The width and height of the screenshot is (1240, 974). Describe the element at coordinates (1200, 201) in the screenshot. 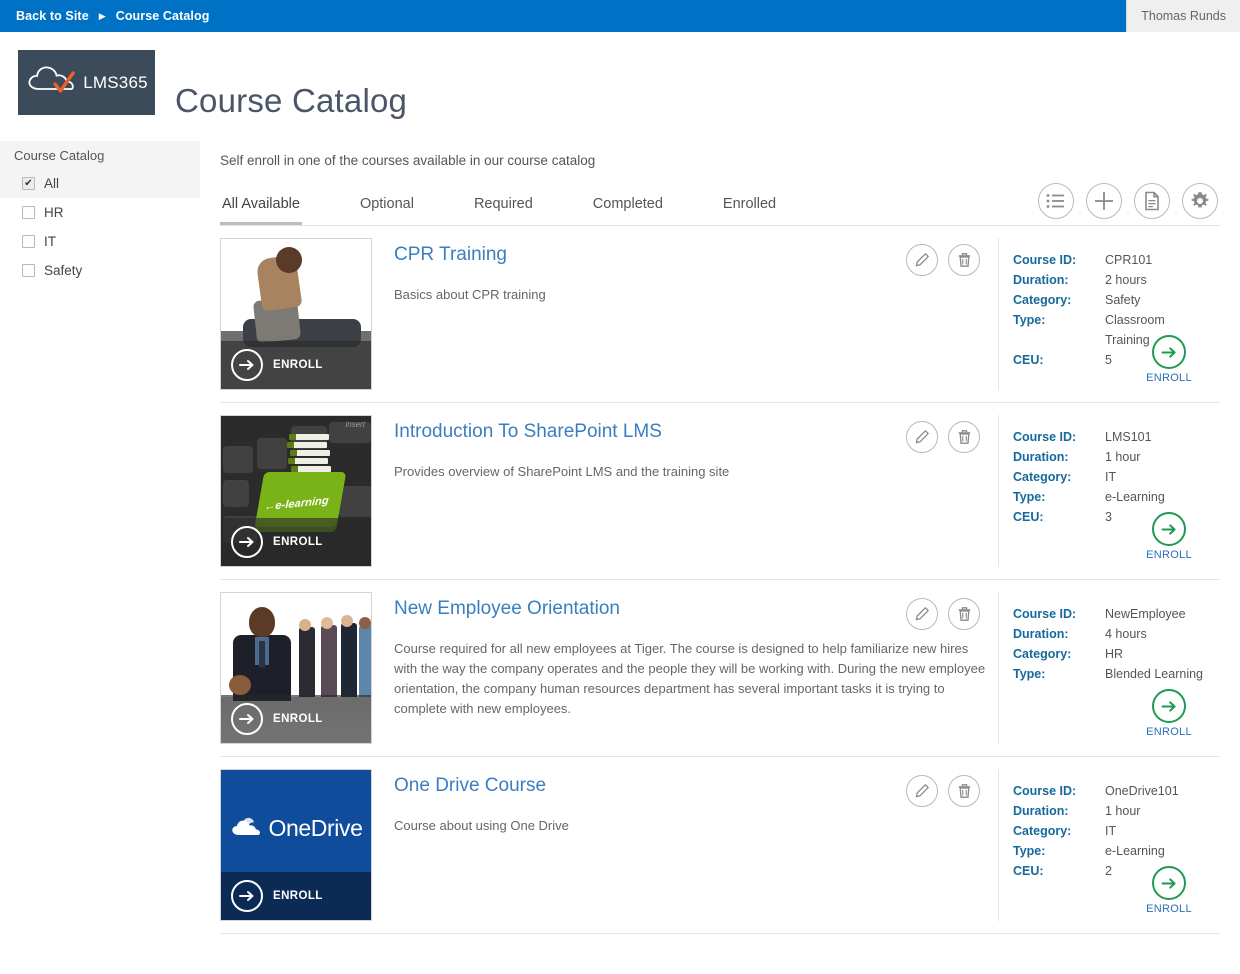

I see `gear-icon` at that location.